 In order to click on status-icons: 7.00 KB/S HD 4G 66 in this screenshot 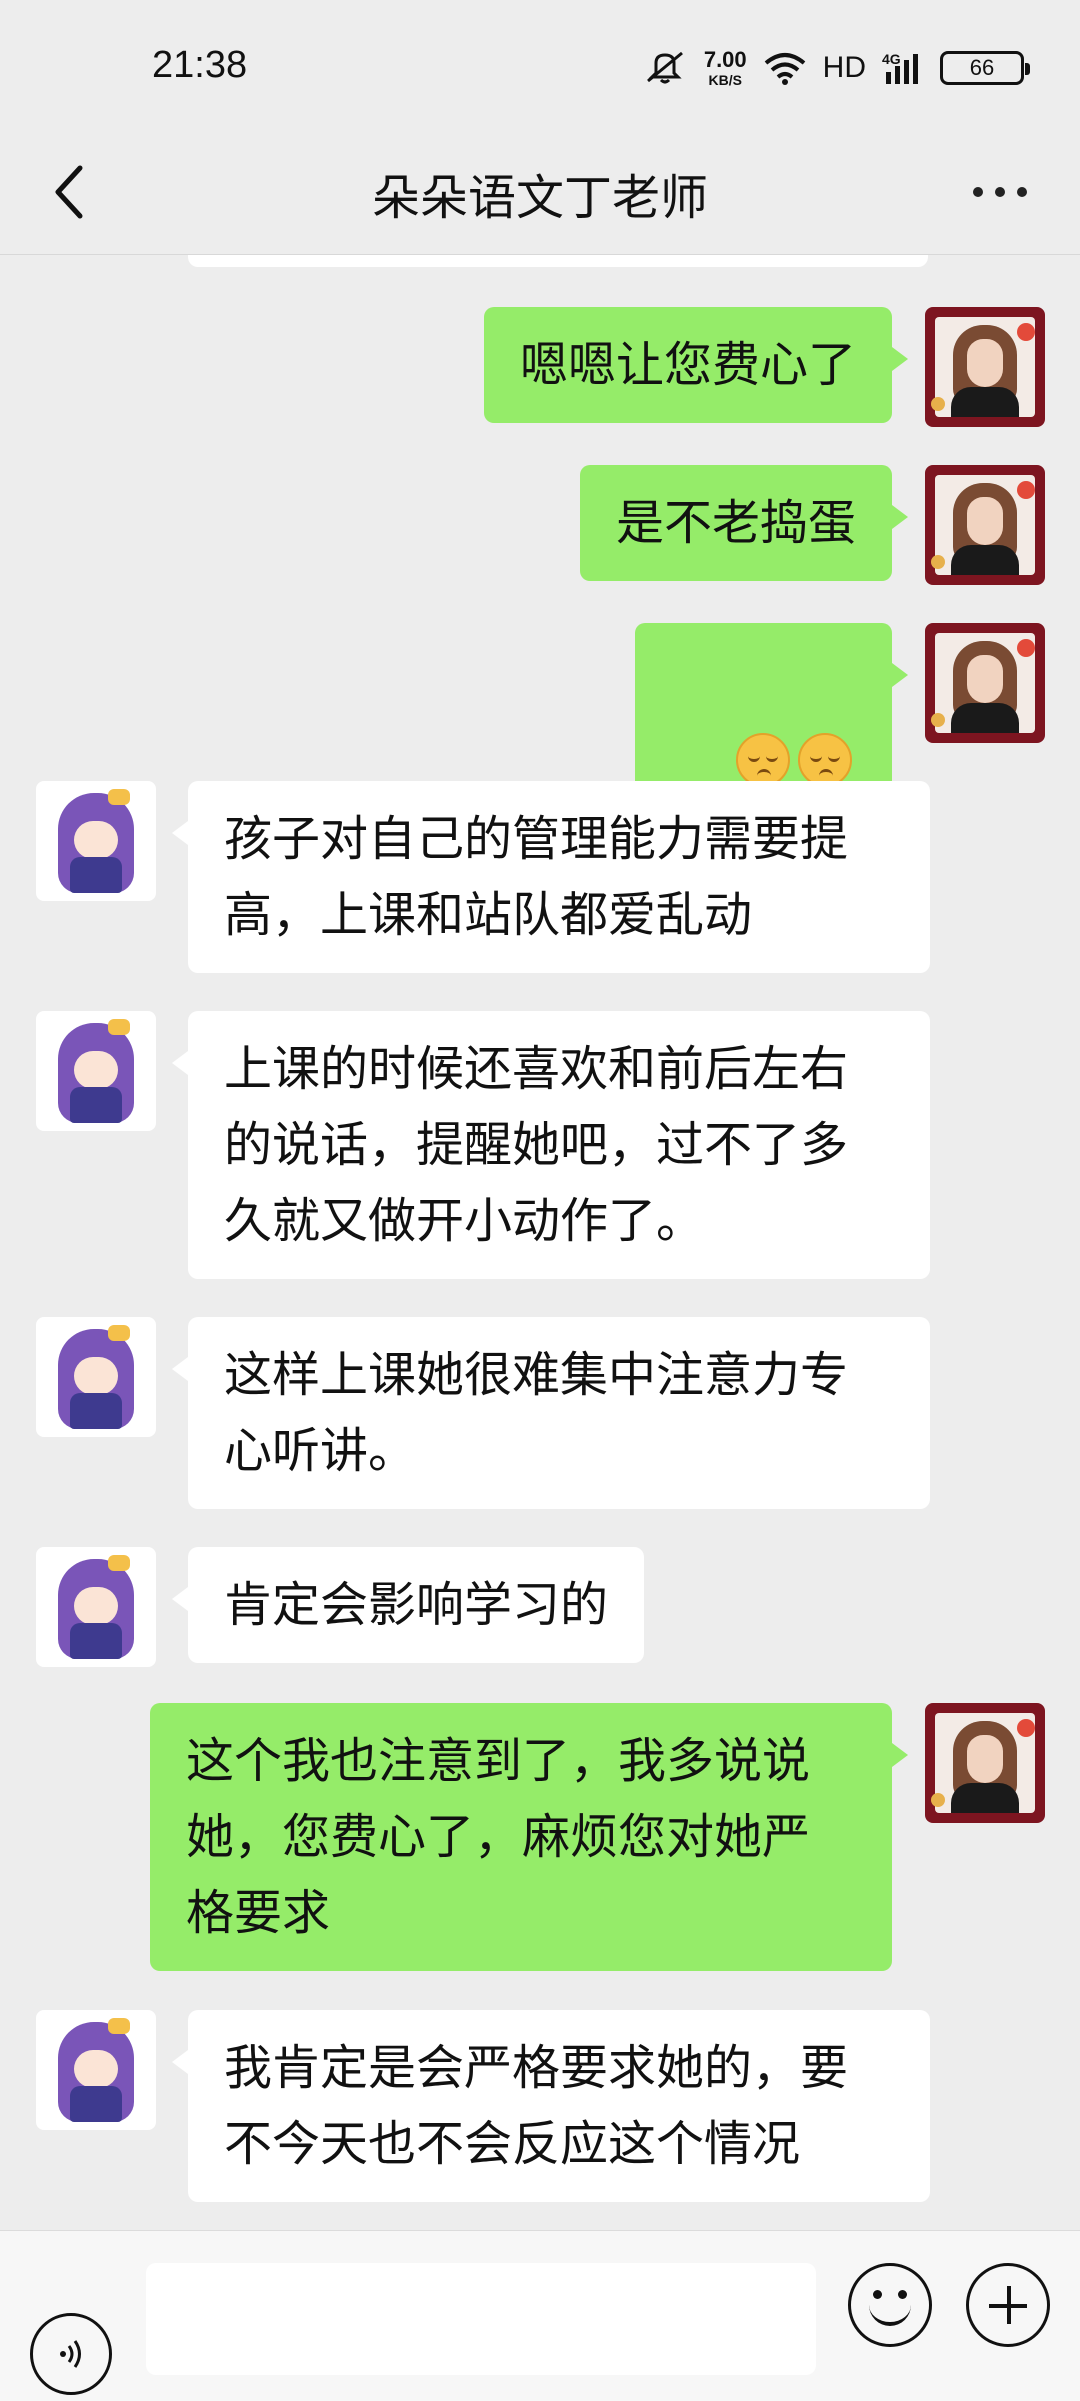, I will do `click(836, 68)`.